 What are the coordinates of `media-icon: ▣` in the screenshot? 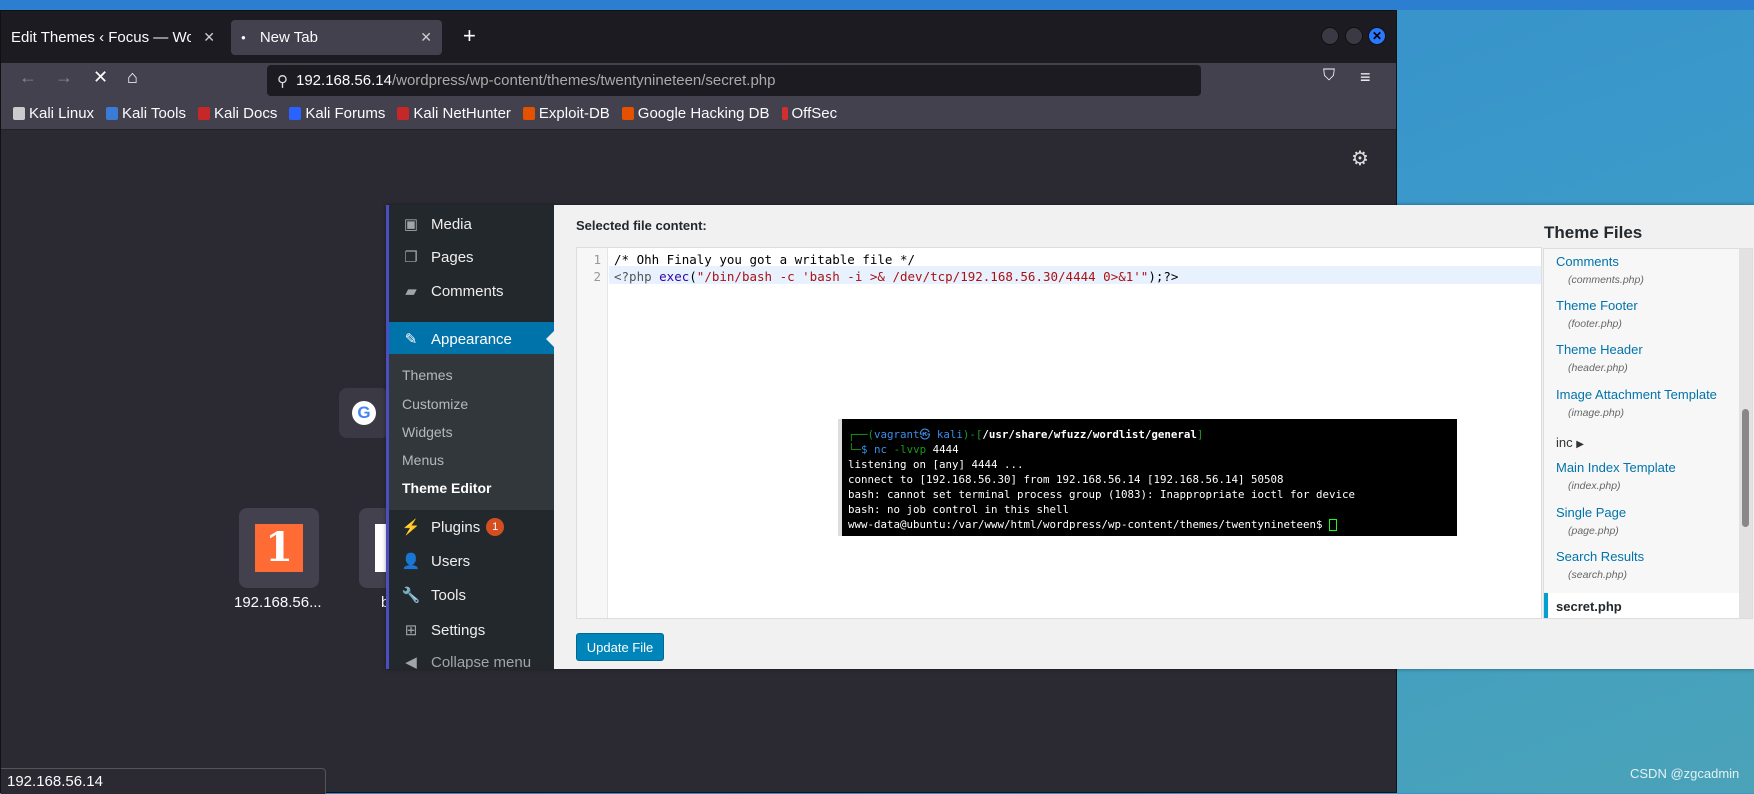 It's located at (411, 224).